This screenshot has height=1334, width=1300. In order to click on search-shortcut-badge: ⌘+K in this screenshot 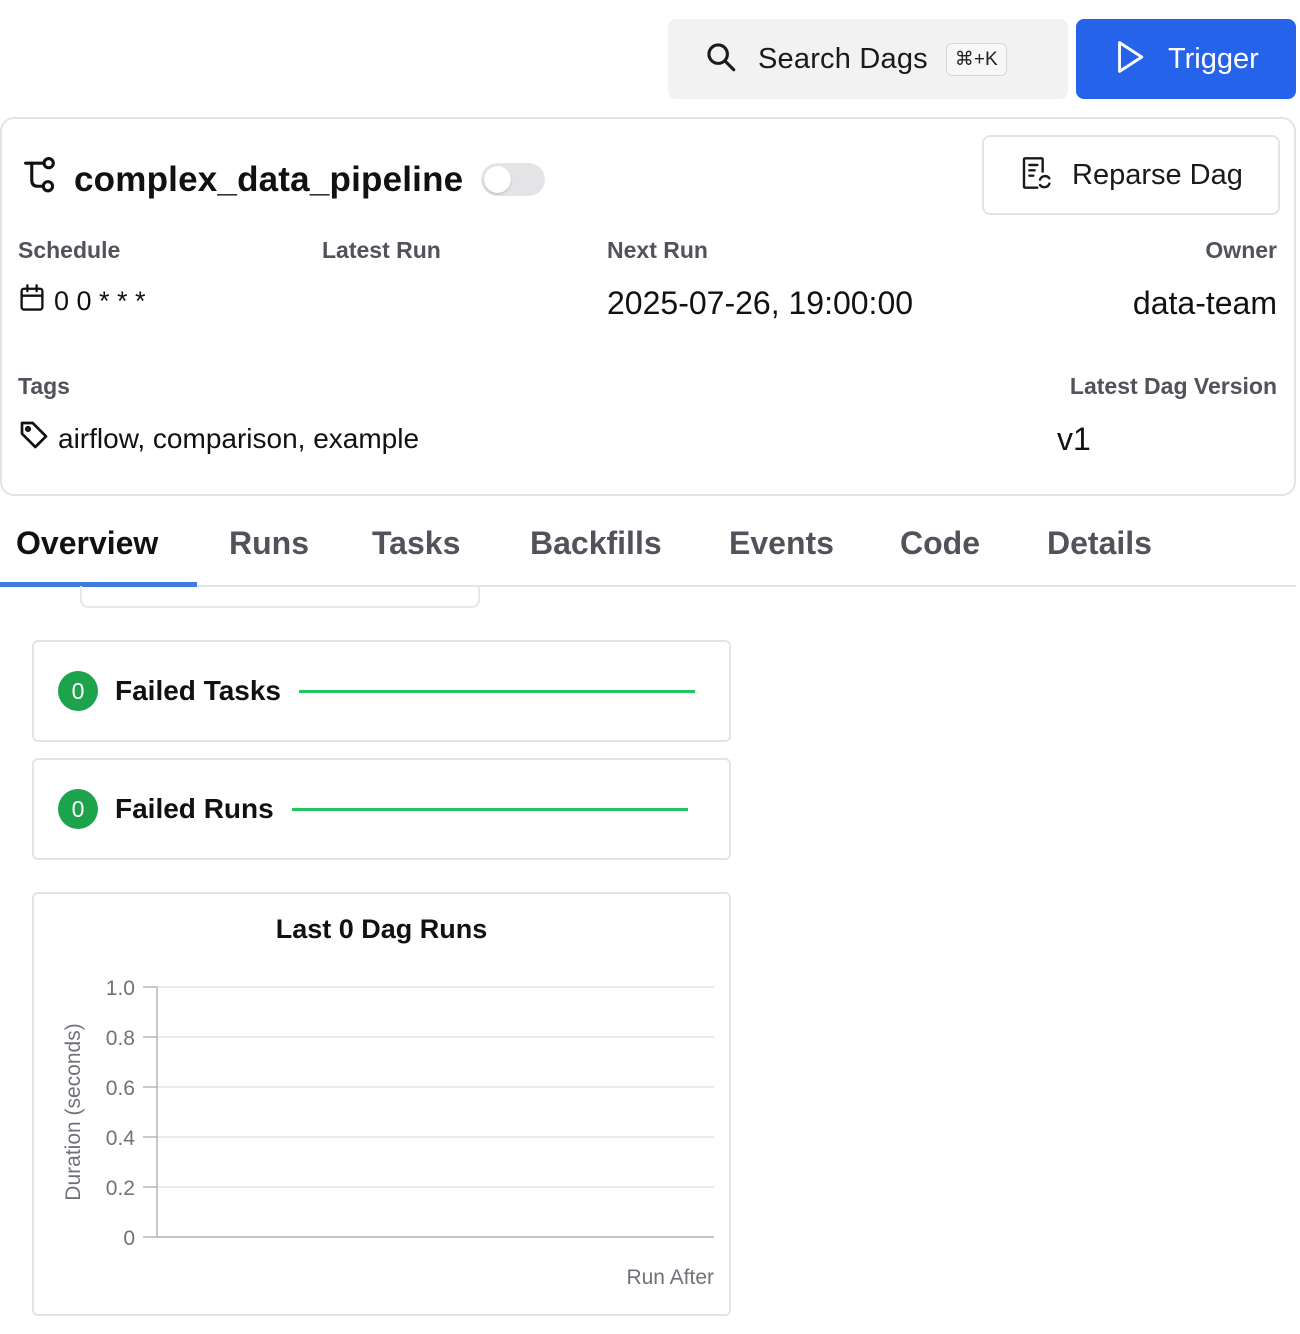, I will do `click(976, 59)`.